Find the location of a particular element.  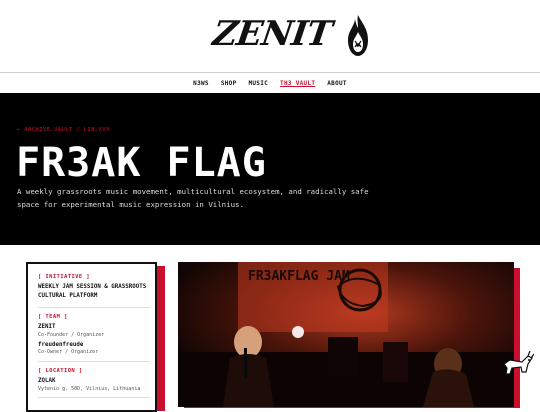

nav-item-music: MUSIC is located at coordinates (258, 83).